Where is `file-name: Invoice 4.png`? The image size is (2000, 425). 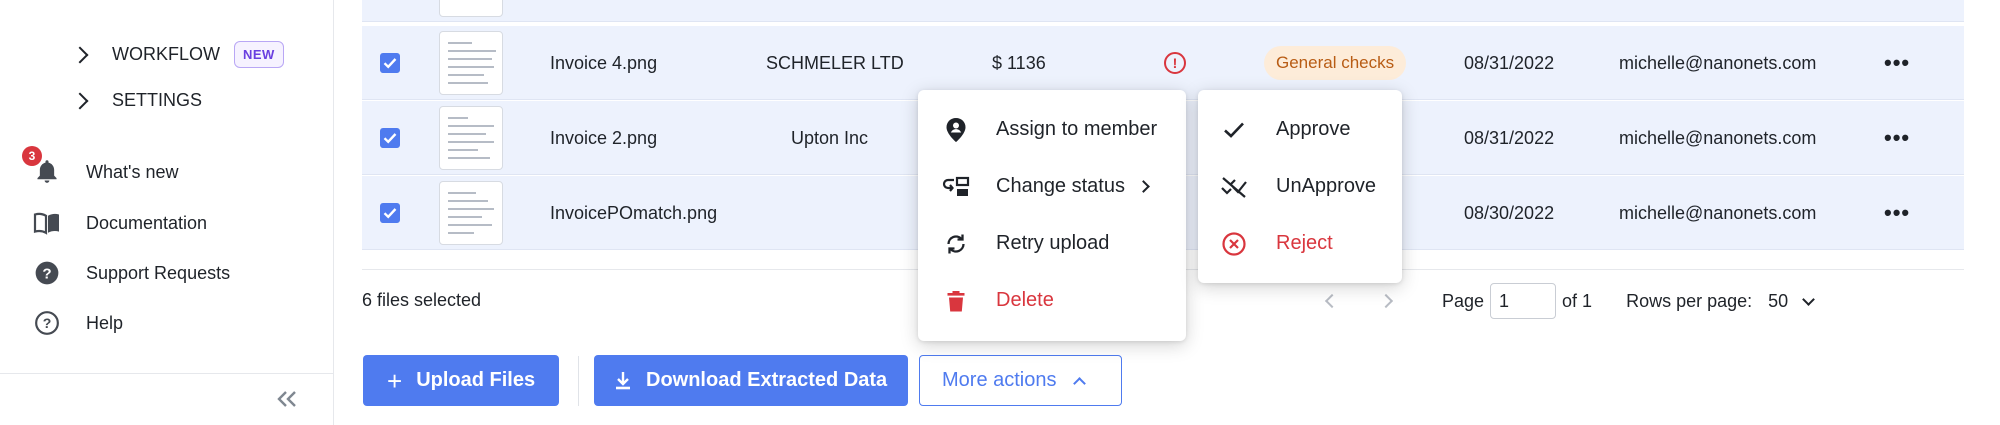
file-name: Invoice 4.png is located at coordinates (603, 63).